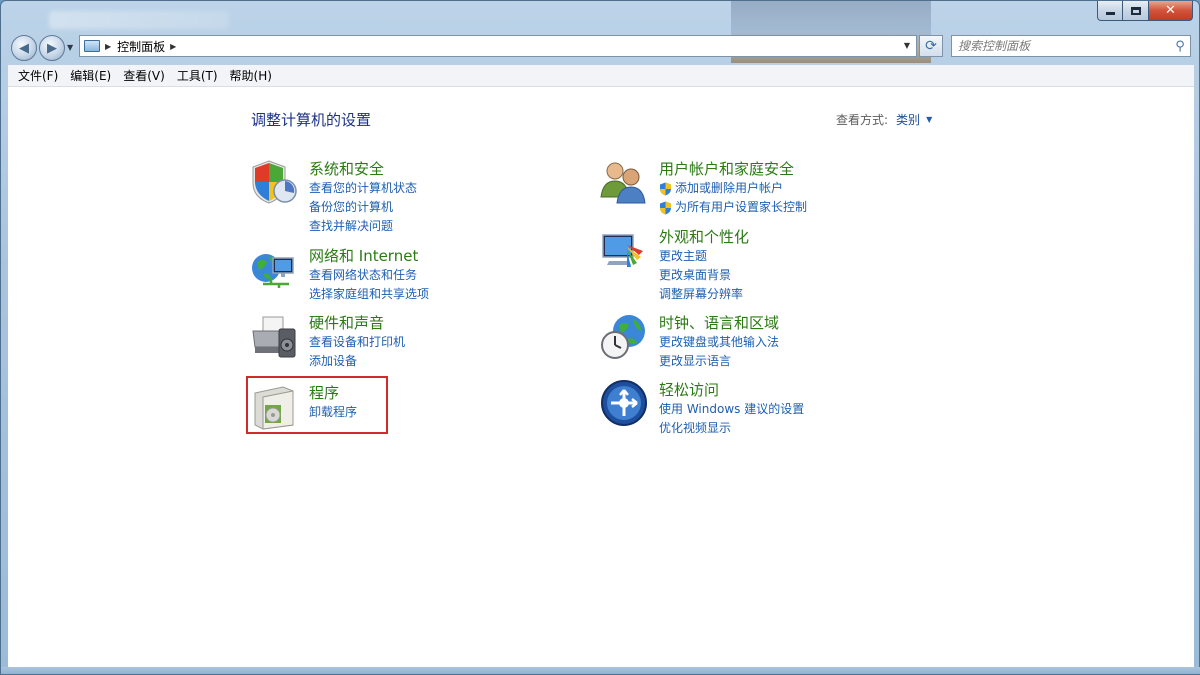 The width and height of the screenshot is (1200, 675). I want to click on recent-pages-dropdown: ▼, so click(70, 47).